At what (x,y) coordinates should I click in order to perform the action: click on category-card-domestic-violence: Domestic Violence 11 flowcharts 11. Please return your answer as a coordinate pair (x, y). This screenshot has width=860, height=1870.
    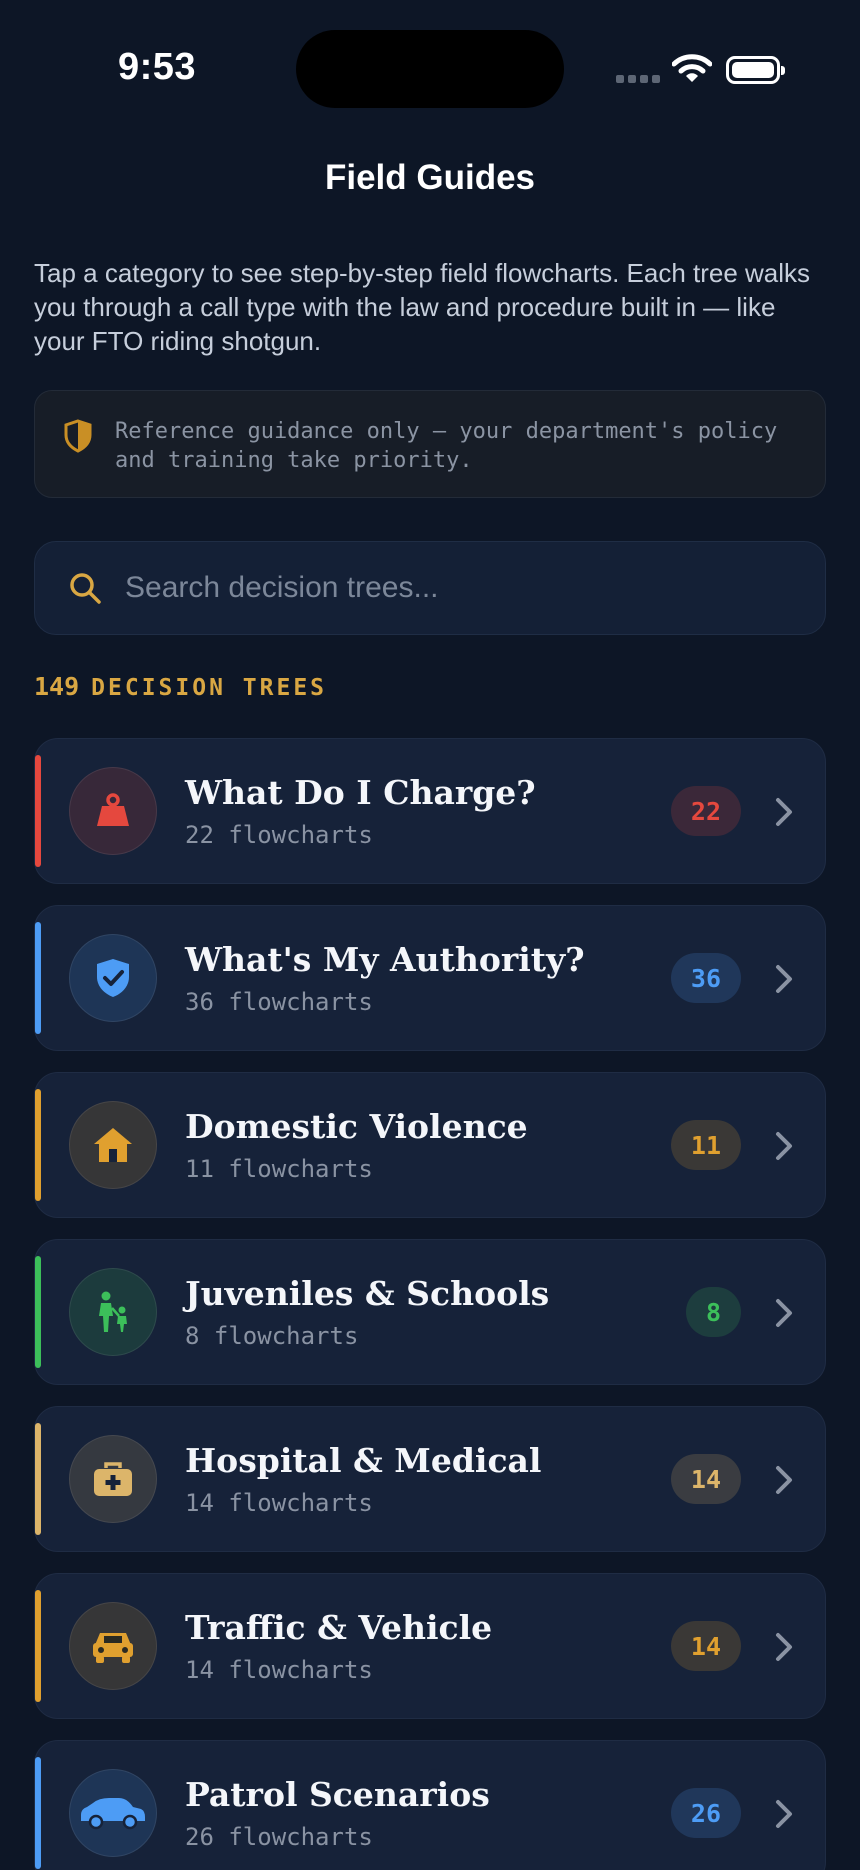
    Looking at the image, I should click on (430, 1145).